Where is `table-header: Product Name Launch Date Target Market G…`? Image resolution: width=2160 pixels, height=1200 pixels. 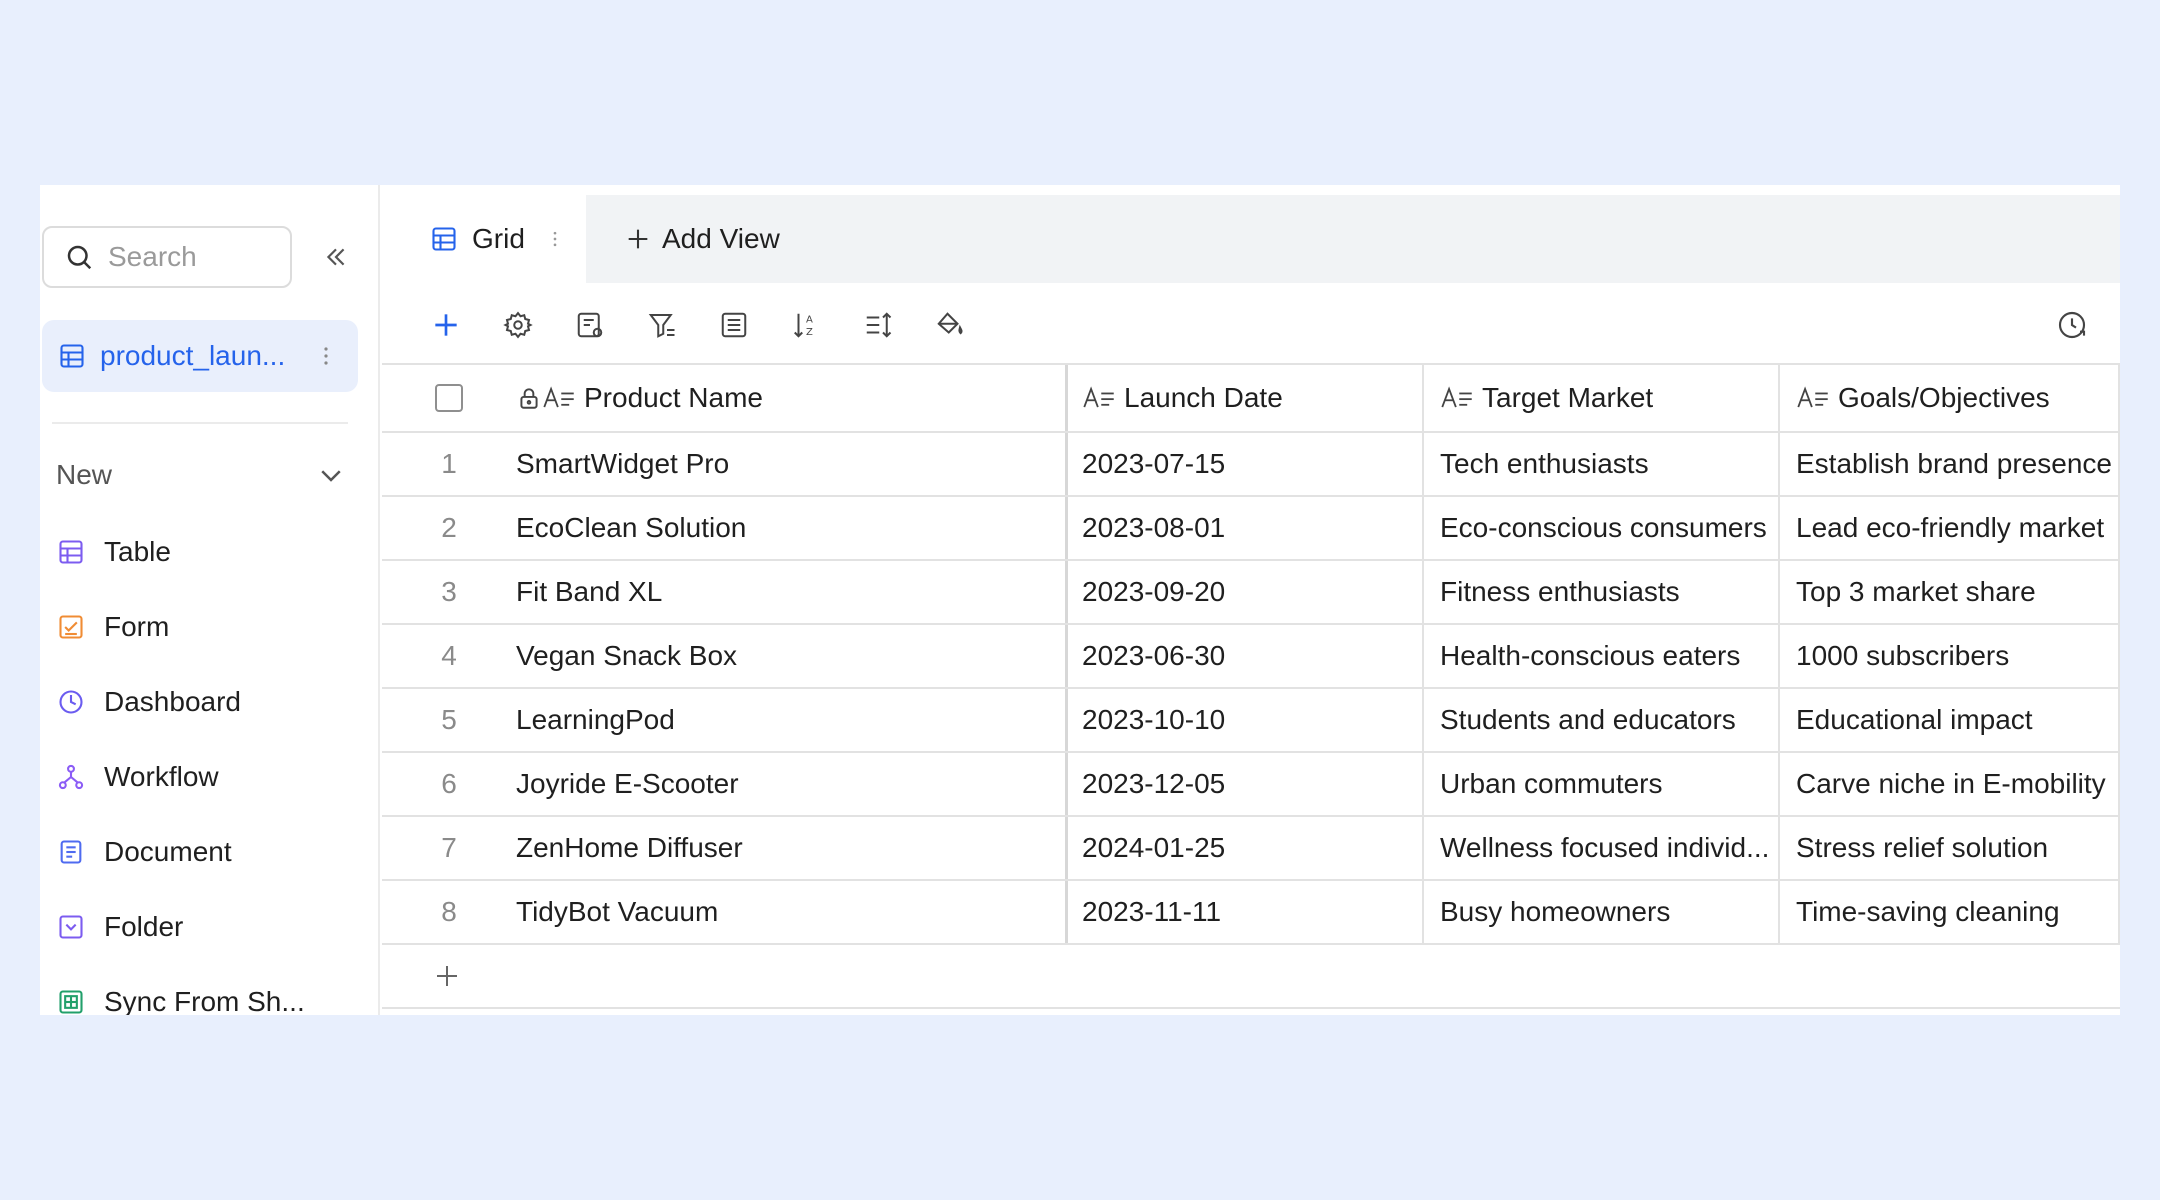
table-header: Product Name Launch Date Target Market G… is located at coordinates (1251, 399).